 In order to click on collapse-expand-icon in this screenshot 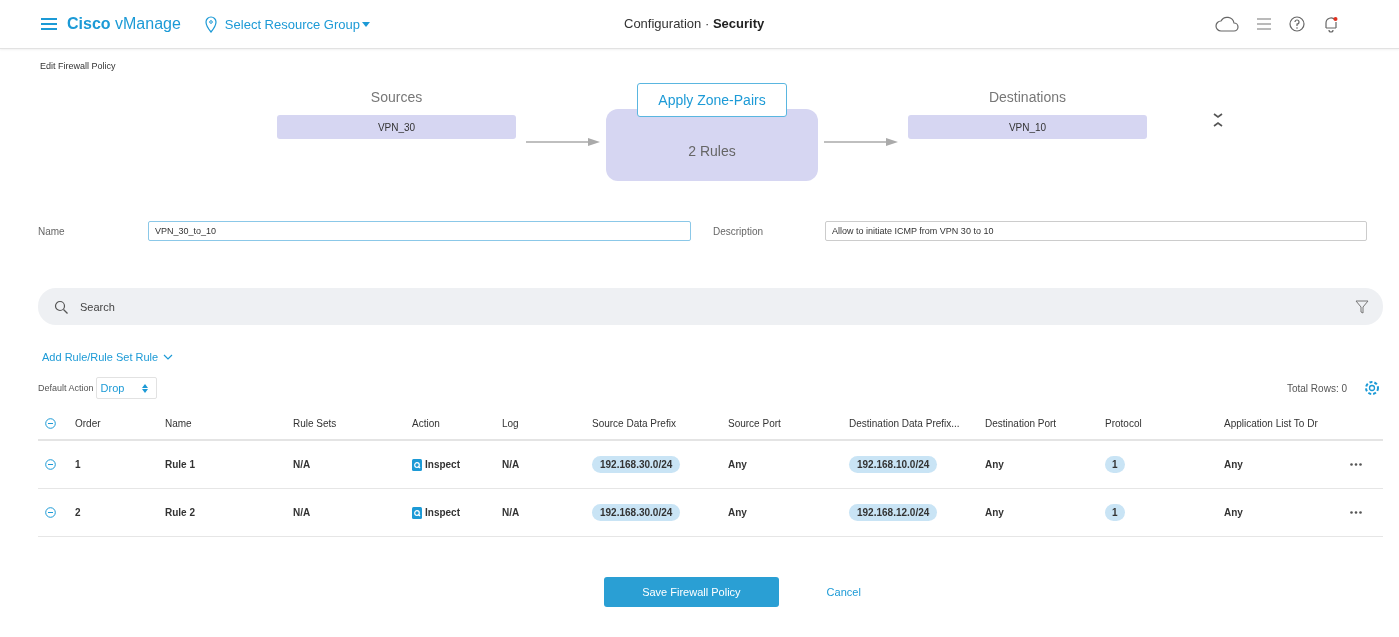, I will do `click(1218, 120)`.